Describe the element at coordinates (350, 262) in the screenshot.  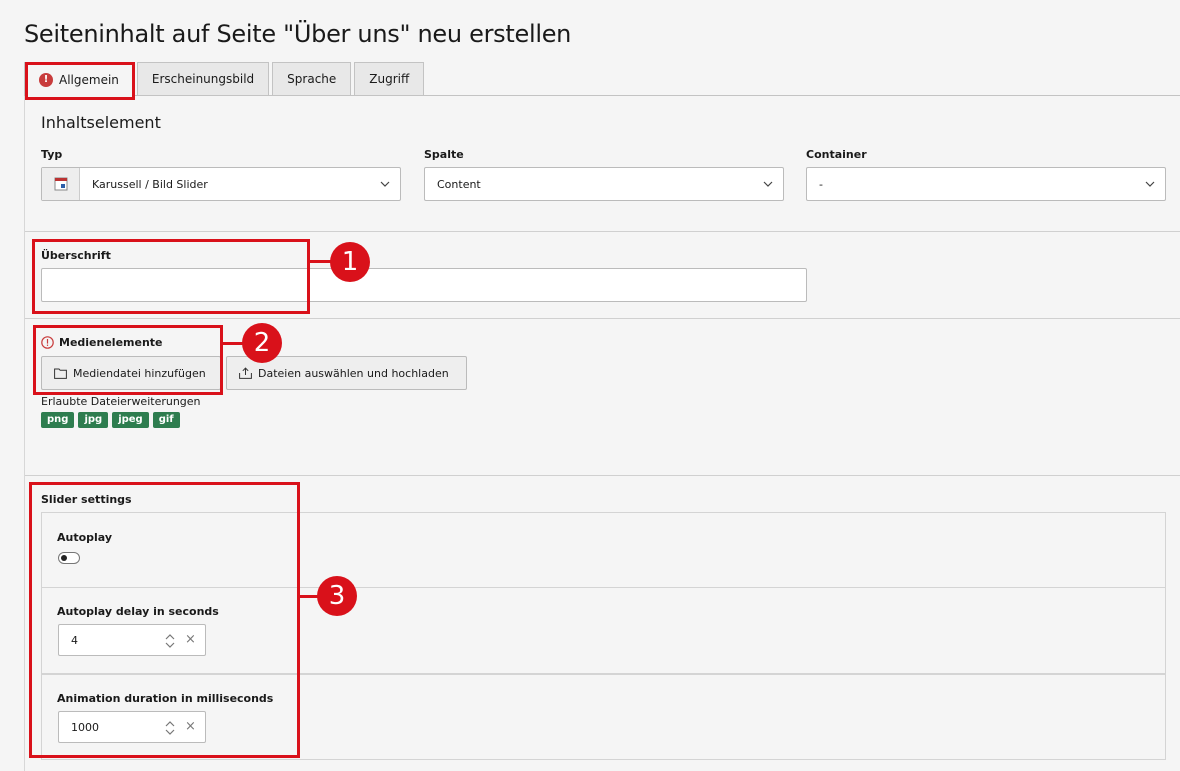
I see `annotation-marker-1: 1` at that location.